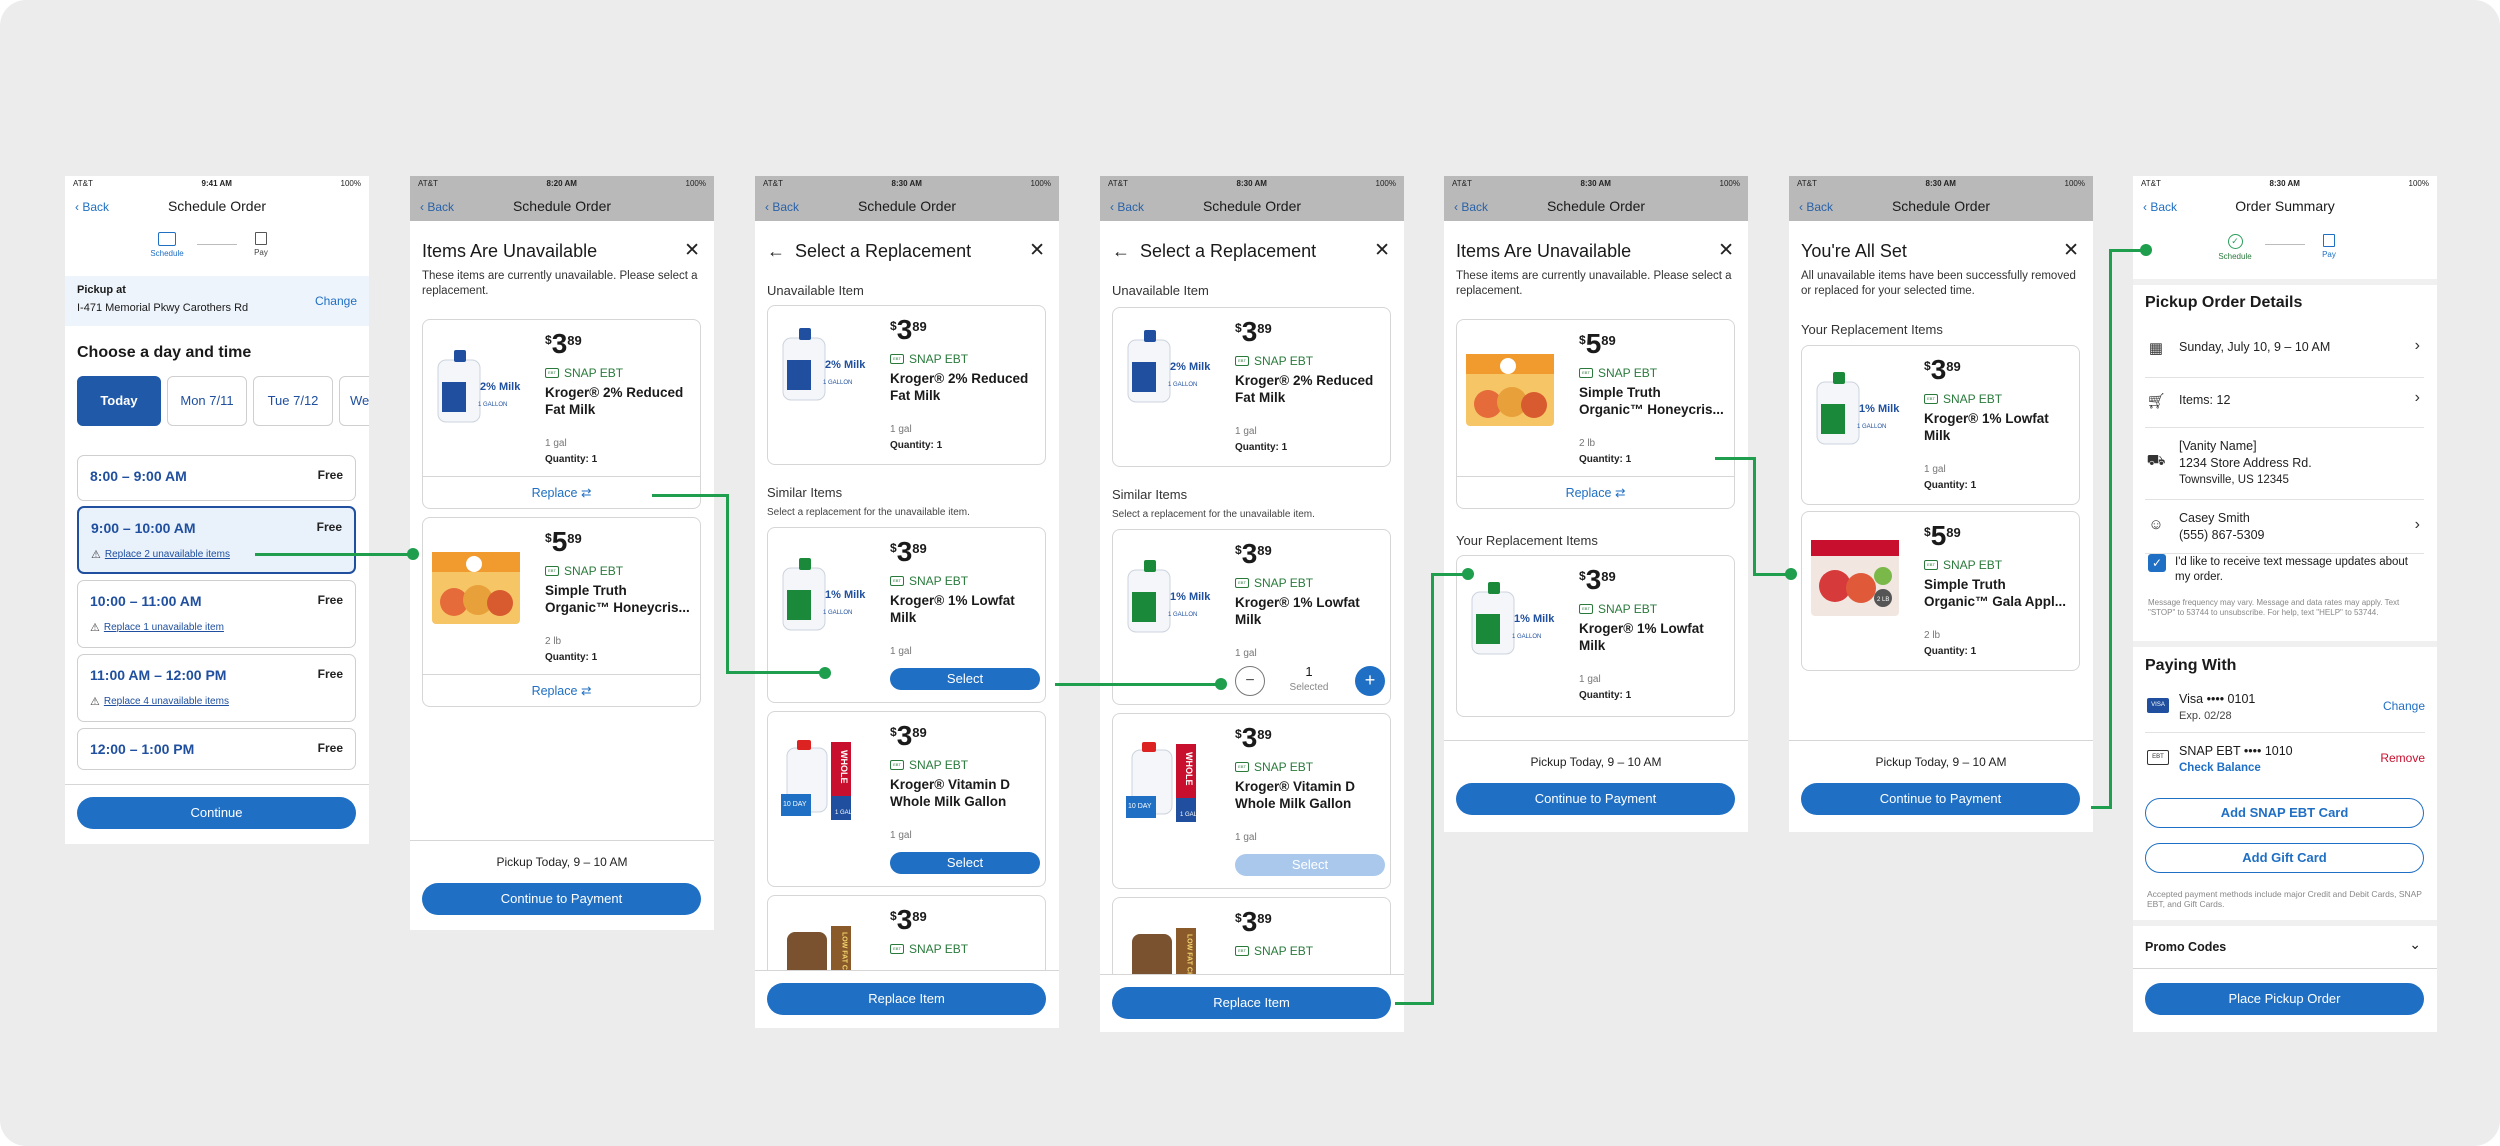 The image size is (2500, 1146). I want to click on slot-warning: ⚠ Replace 1 unavailable item, so click(157, 627).